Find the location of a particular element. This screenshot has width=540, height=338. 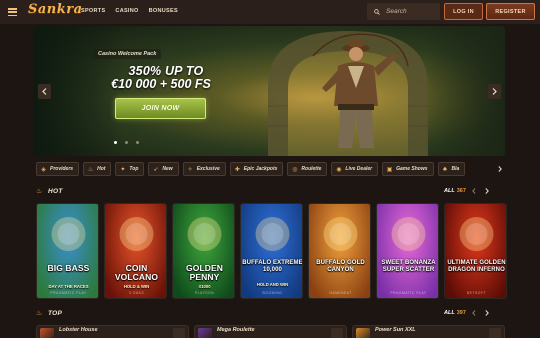

hot-next-button is located at coordinates (487, 191).